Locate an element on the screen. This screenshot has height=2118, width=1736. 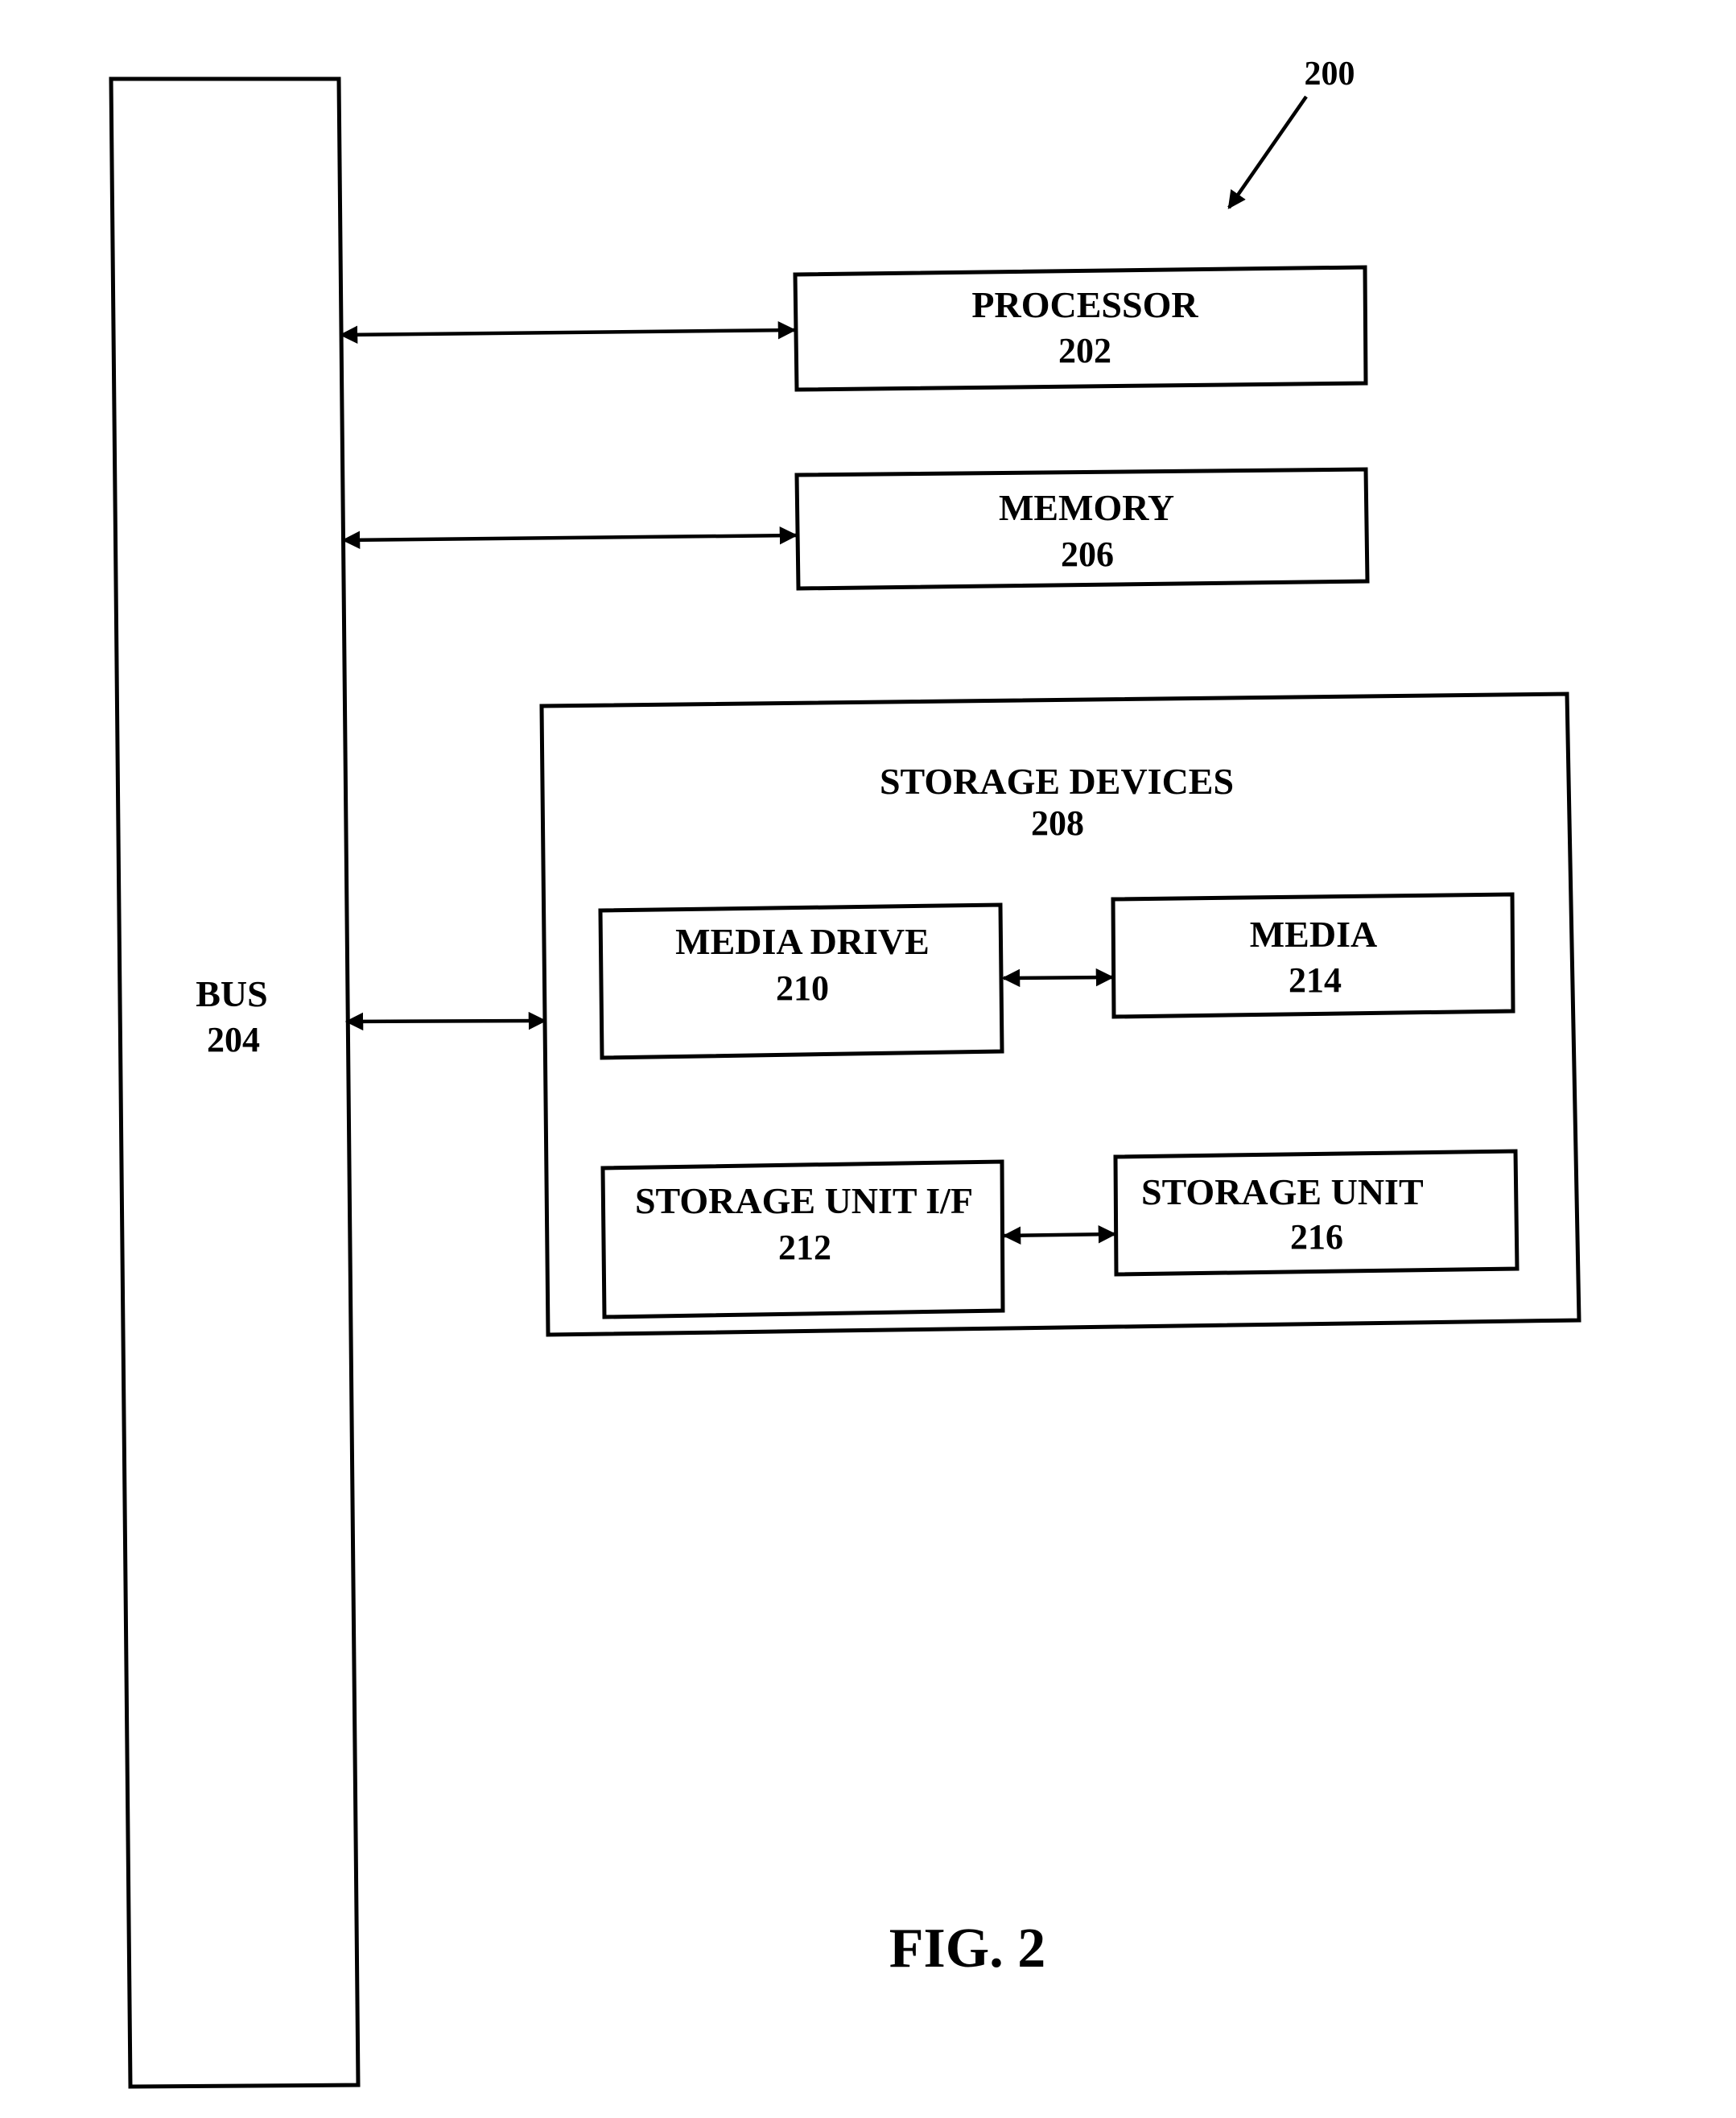
figure-reference: 200 is located at coordinates (1291, 132).